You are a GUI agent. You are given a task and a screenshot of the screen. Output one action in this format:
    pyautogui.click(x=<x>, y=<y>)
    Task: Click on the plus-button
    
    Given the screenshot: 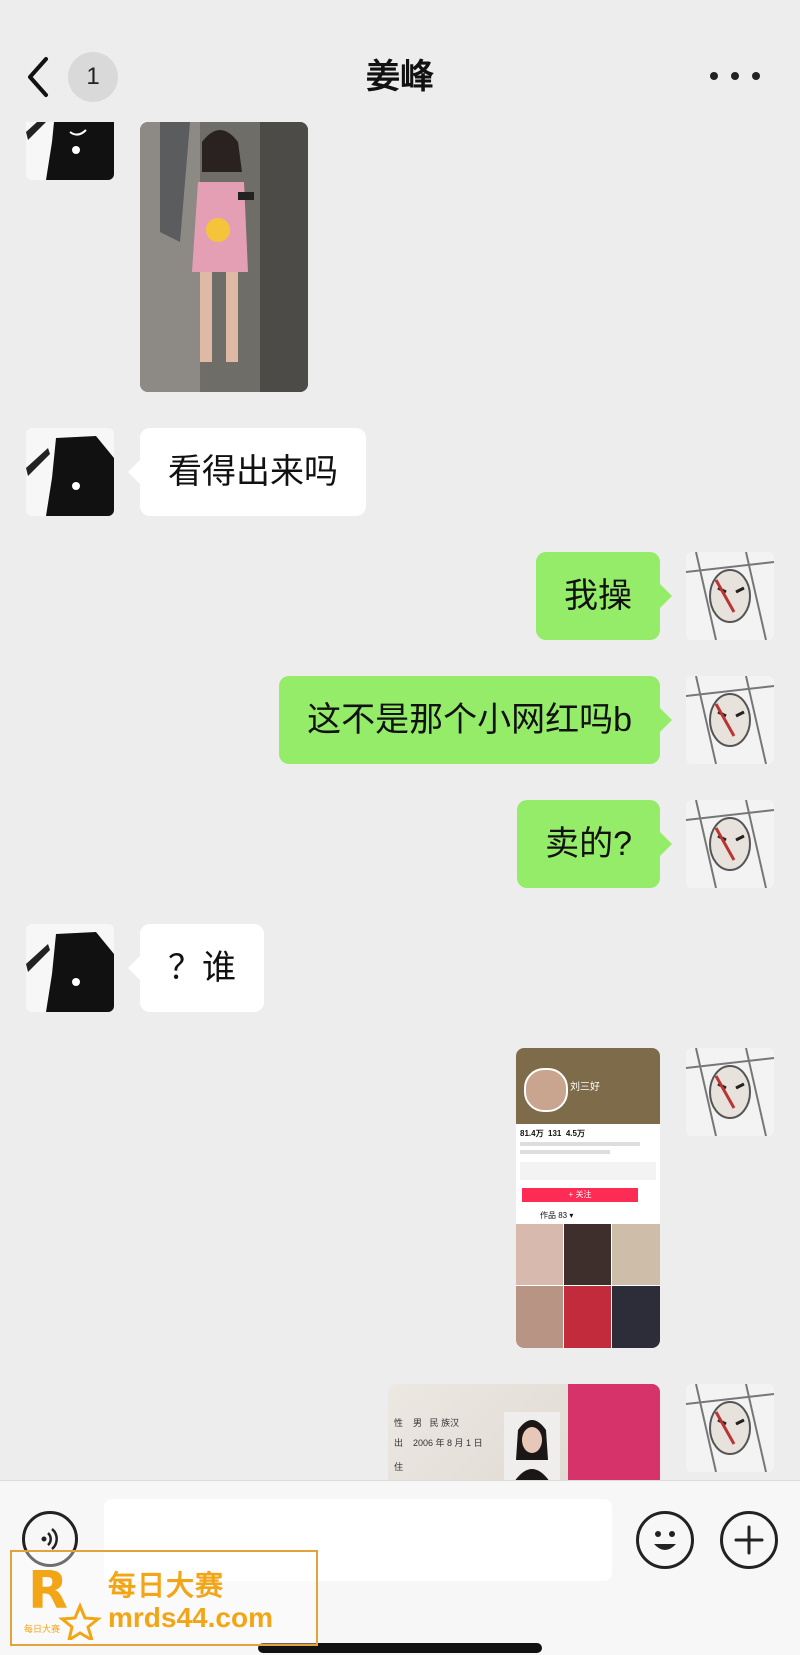 What is the action you would take?
    pyautogui.click(x=749, y=1540)
    